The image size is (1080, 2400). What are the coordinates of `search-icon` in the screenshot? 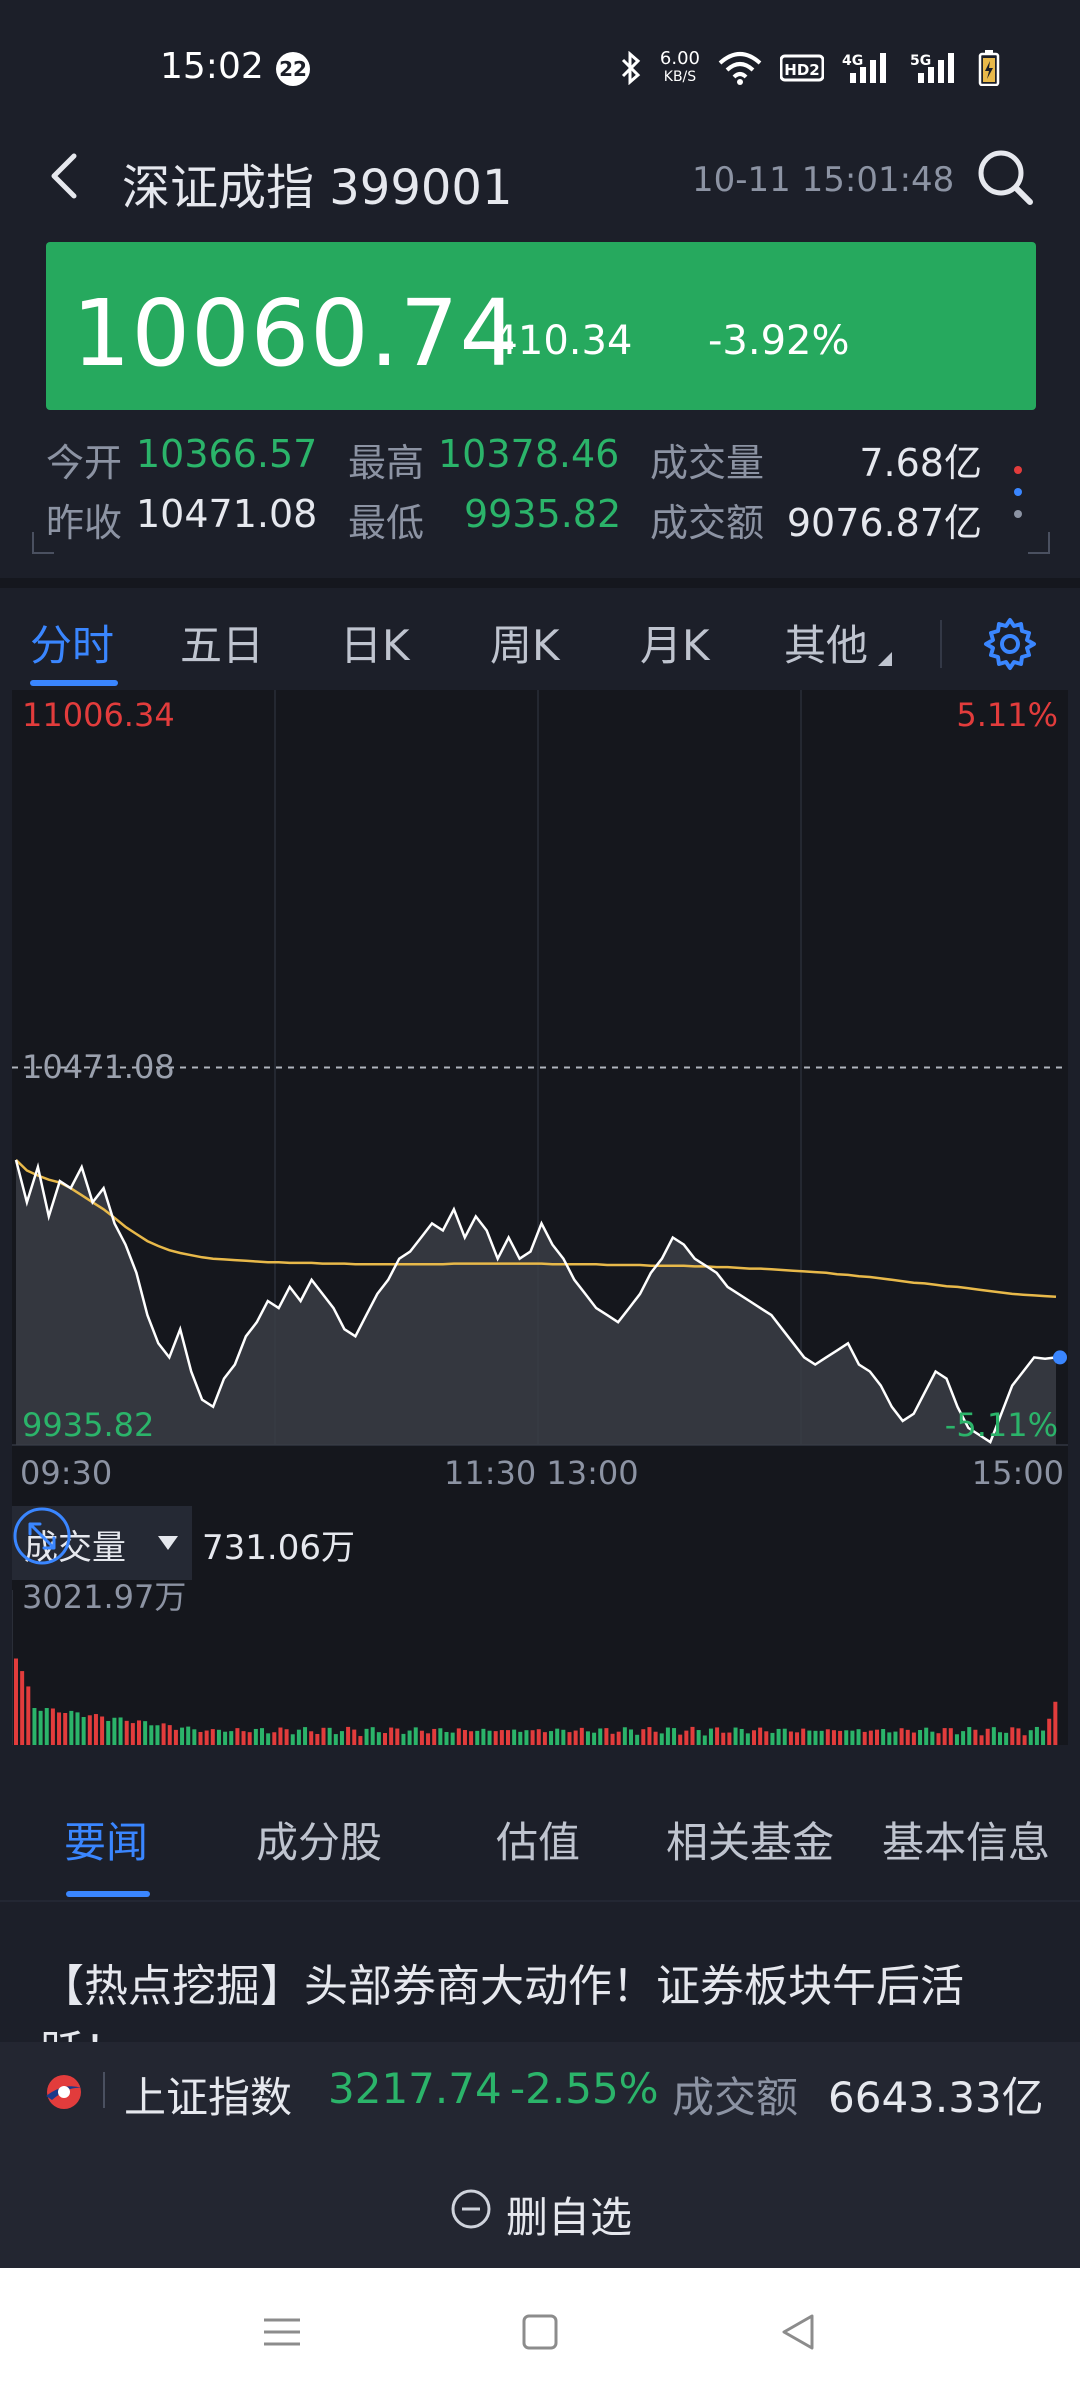 It's located at (1005, 177).